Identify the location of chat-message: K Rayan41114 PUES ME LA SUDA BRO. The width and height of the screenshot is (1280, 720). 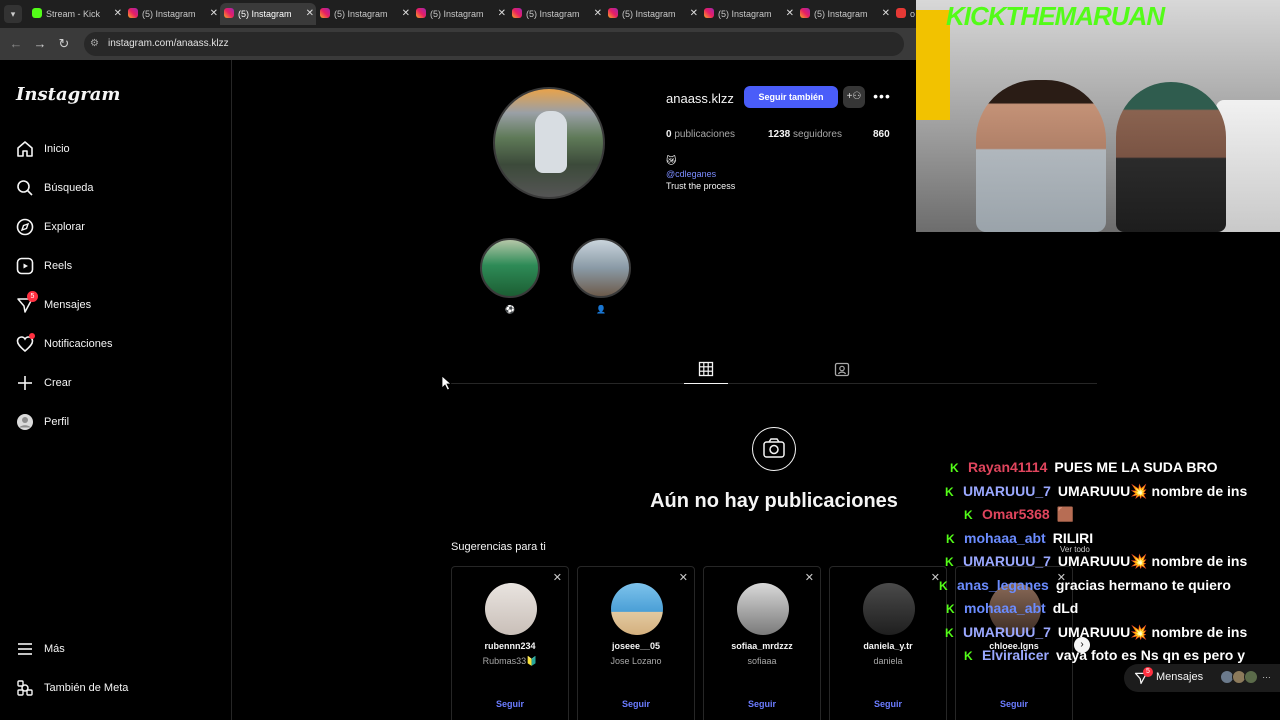
(1084, 467).